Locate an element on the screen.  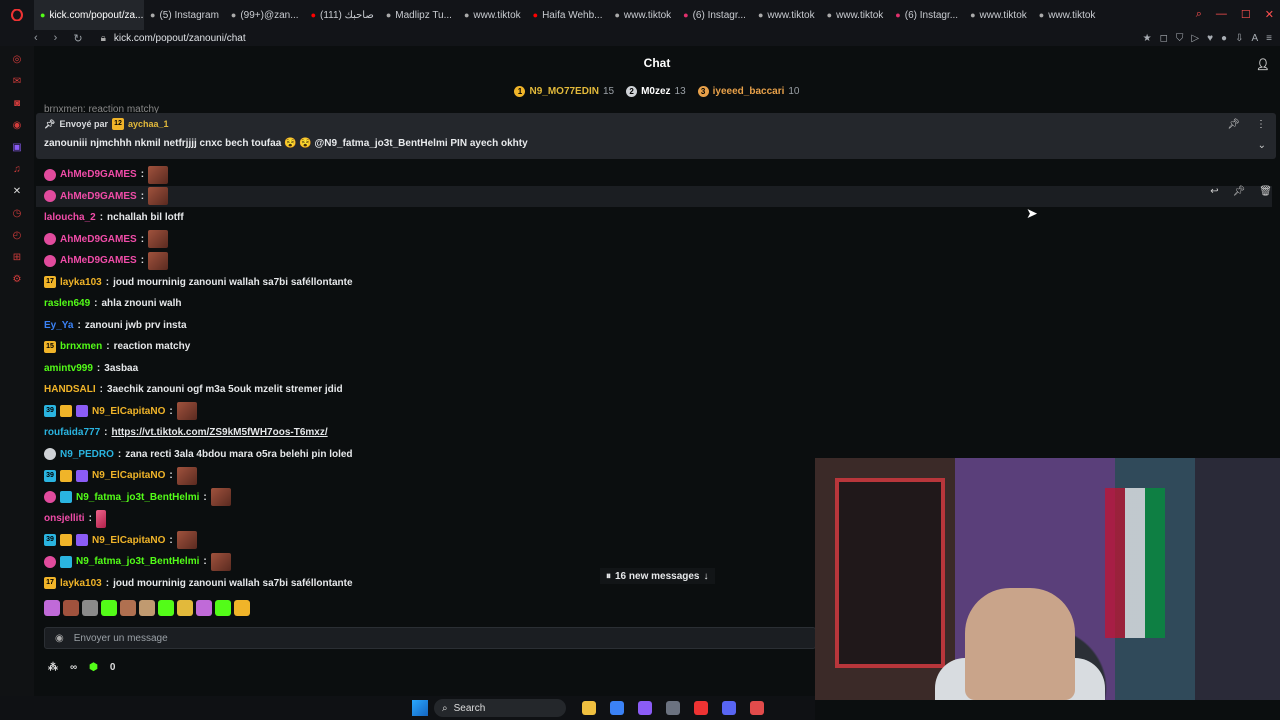
new-messages-button: ⏸︎ 16 new messages ↓ is located at coordinates (657, 576).